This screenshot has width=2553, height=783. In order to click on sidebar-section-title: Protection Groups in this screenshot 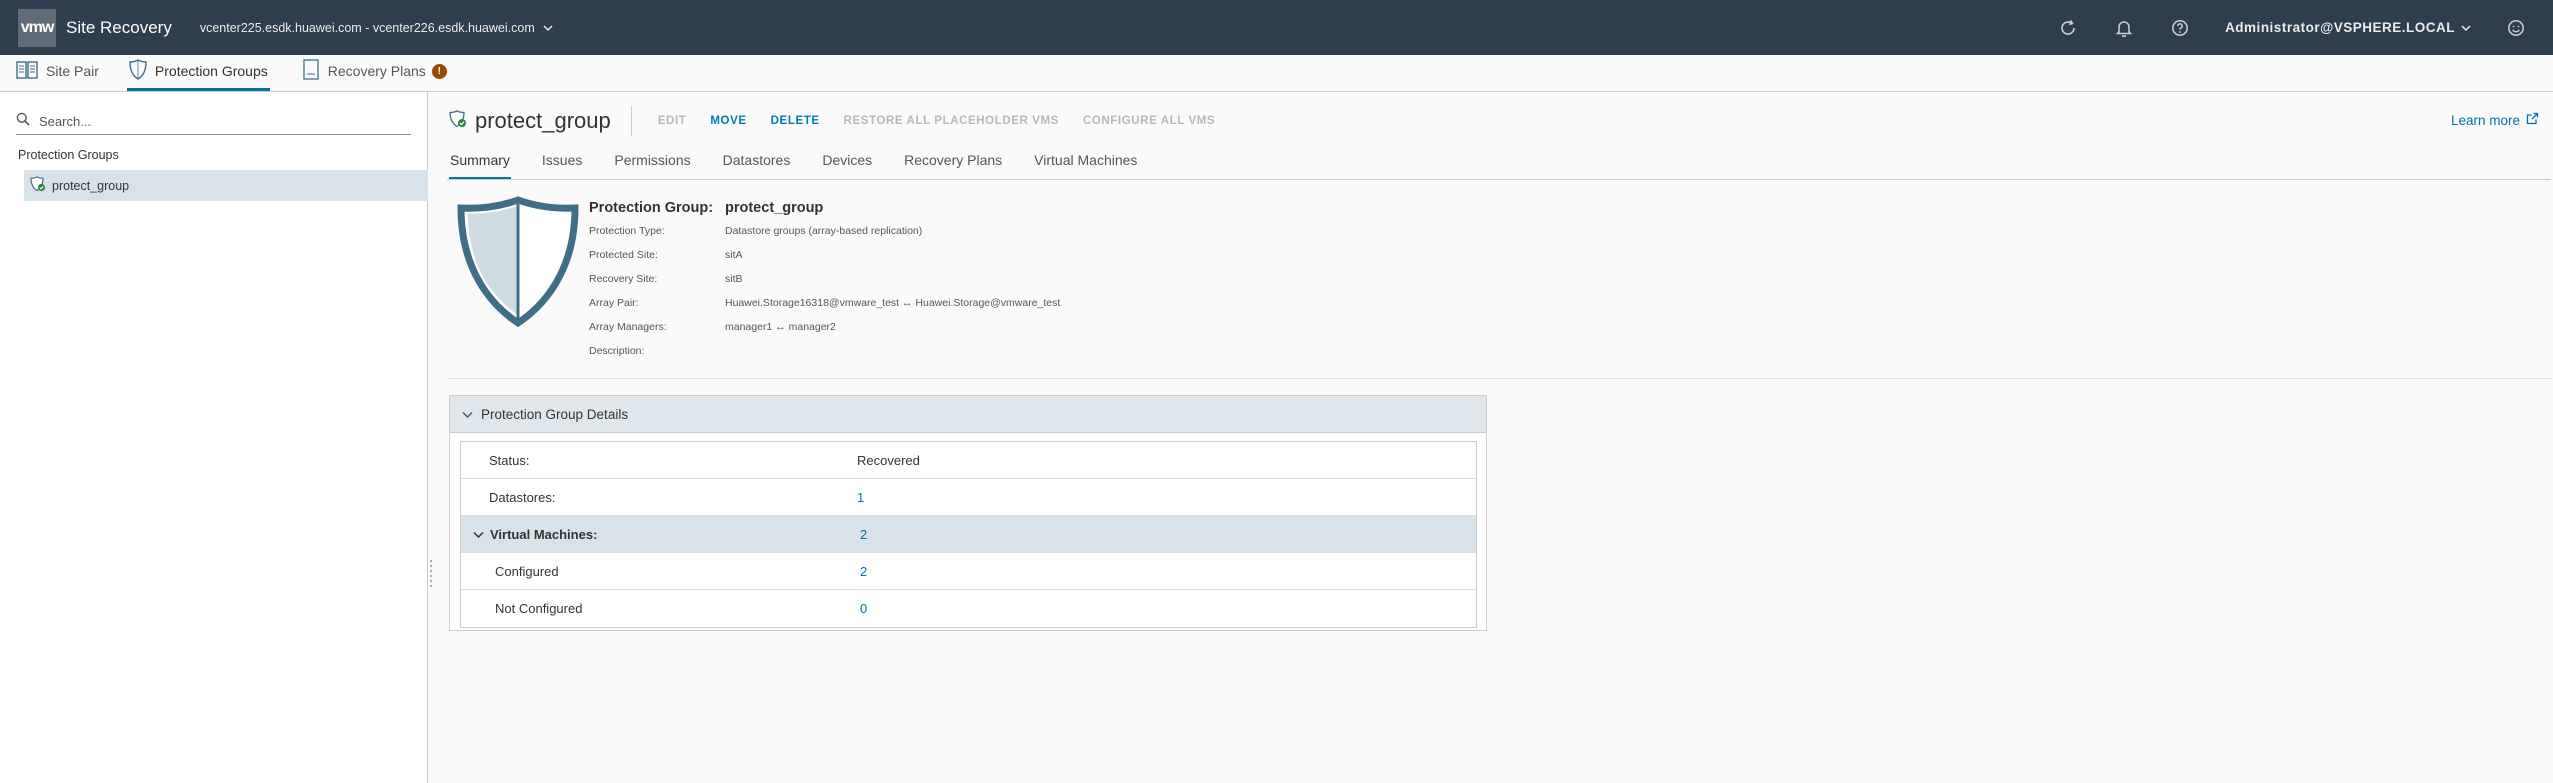, I will do `click(68, 155)`.